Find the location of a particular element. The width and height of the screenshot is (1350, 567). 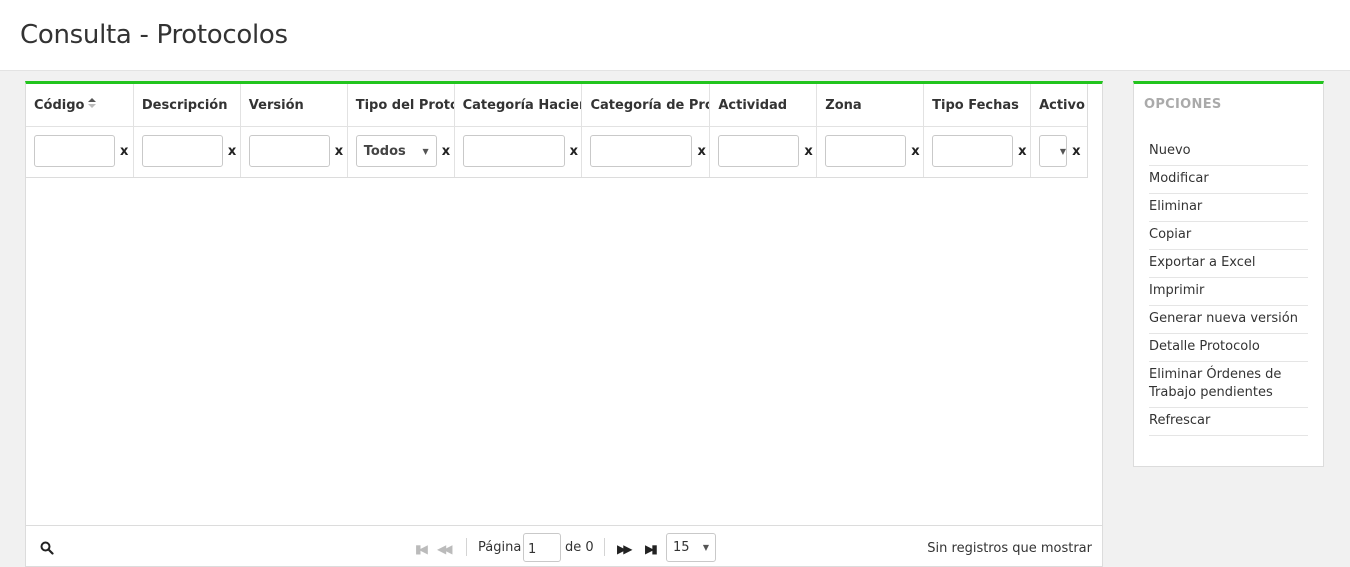

filter-cell-categoria-protocolo: x is located at coordinates (646, 152).